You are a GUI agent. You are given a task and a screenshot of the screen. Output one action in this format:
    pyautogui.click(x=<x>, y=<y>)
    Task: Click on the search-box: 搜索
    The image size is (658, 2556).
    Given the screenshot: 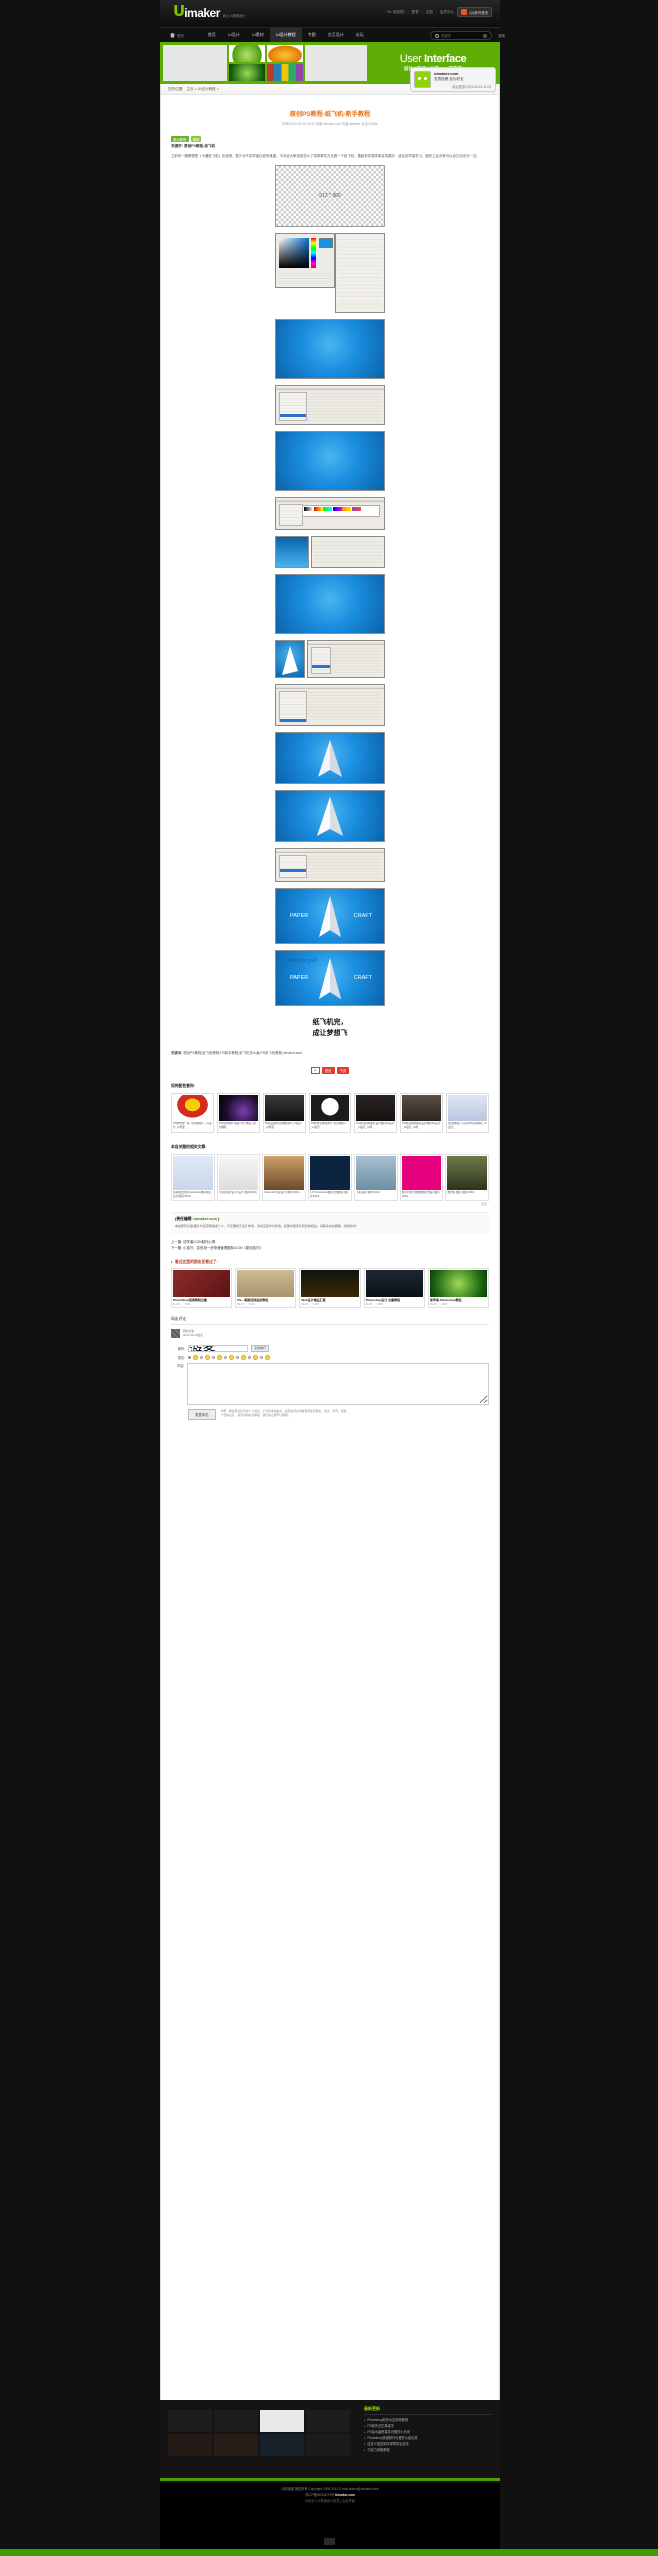 What is the action you would take?
    pyautogui.click(x=467, y=35)
    